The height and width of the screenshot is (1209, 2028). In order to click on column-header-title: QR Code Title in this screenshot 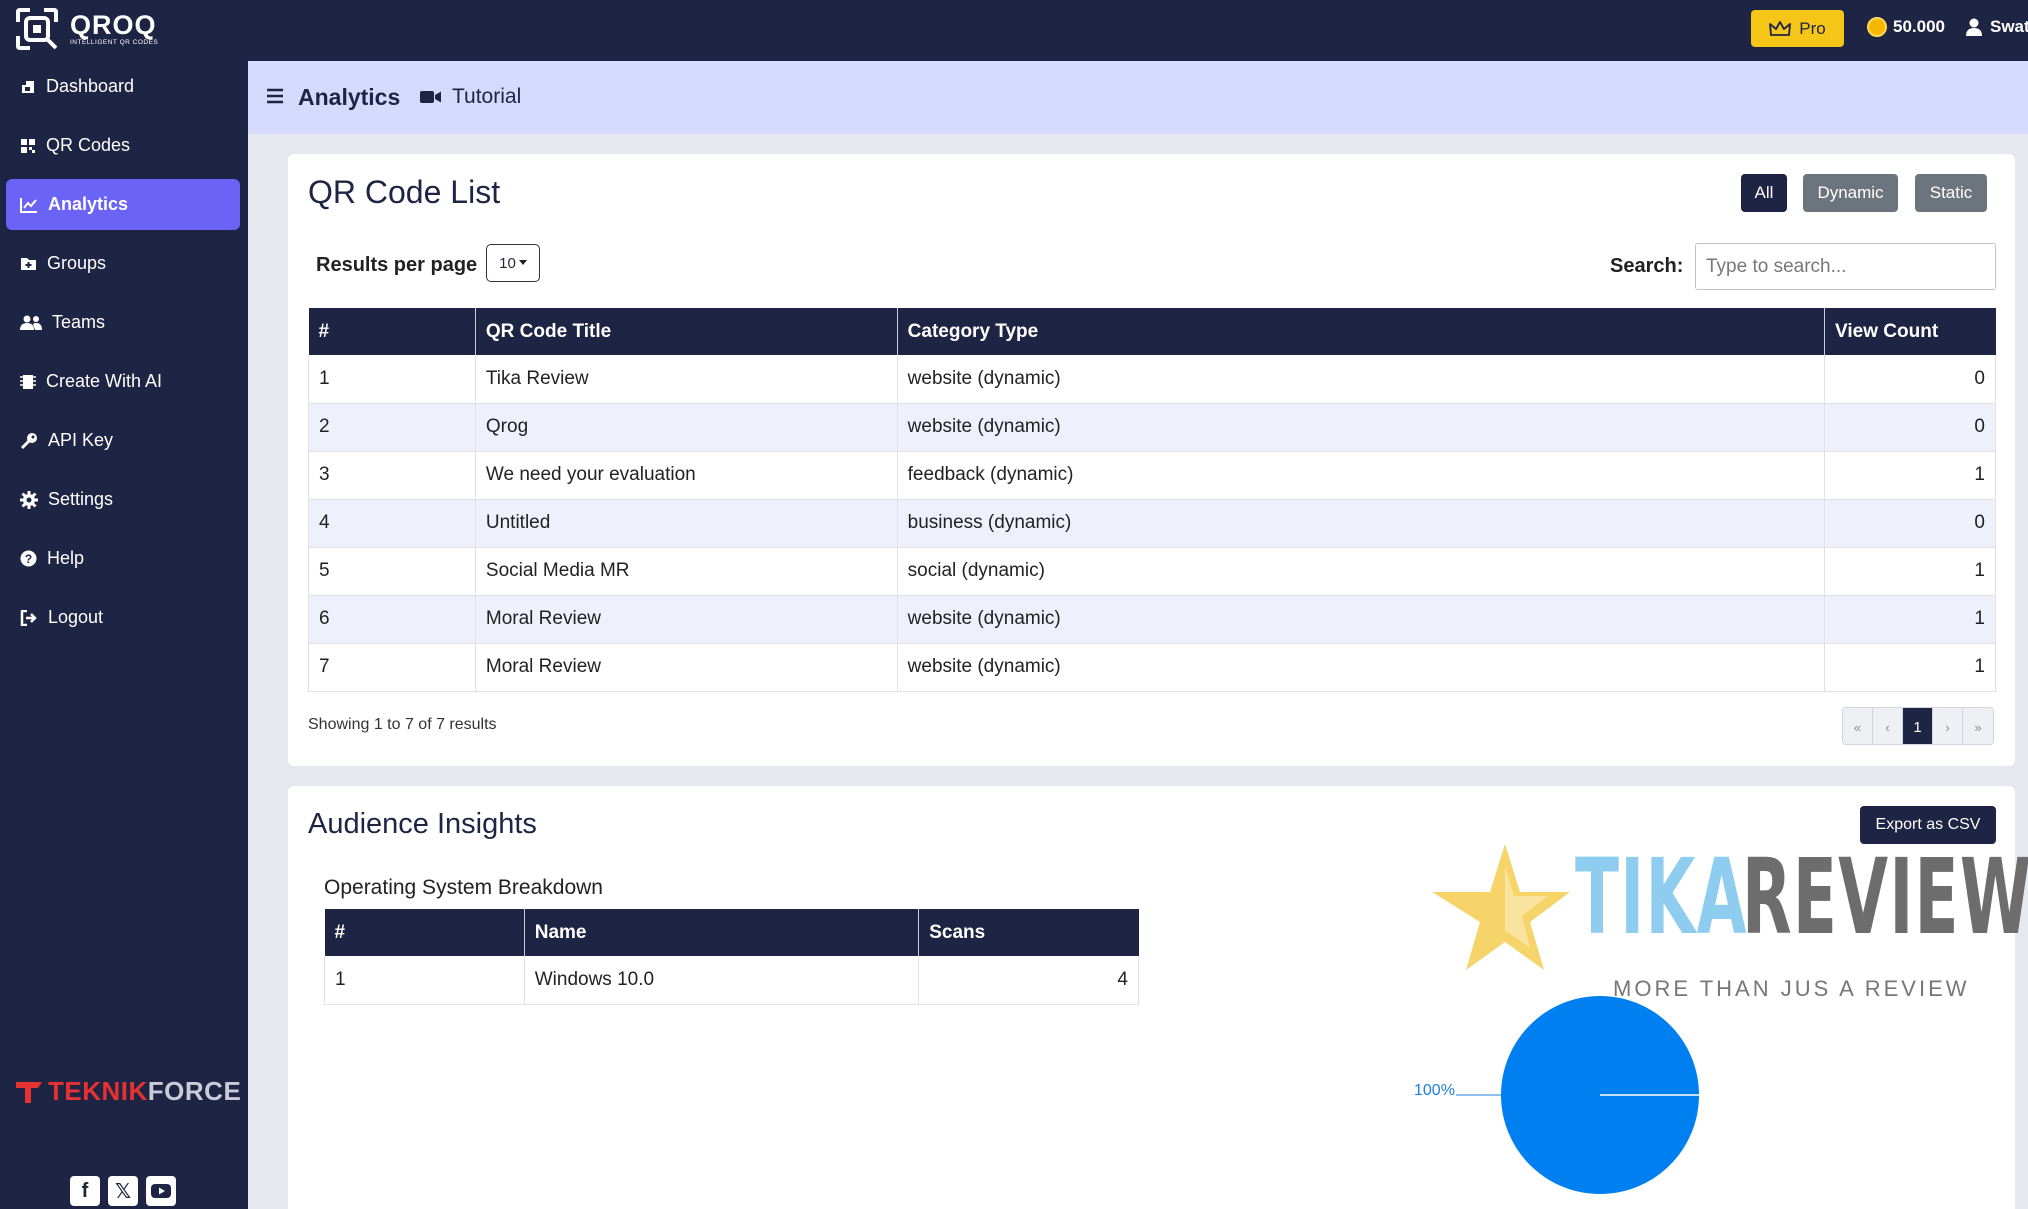, I will do `click(686, 331)`.